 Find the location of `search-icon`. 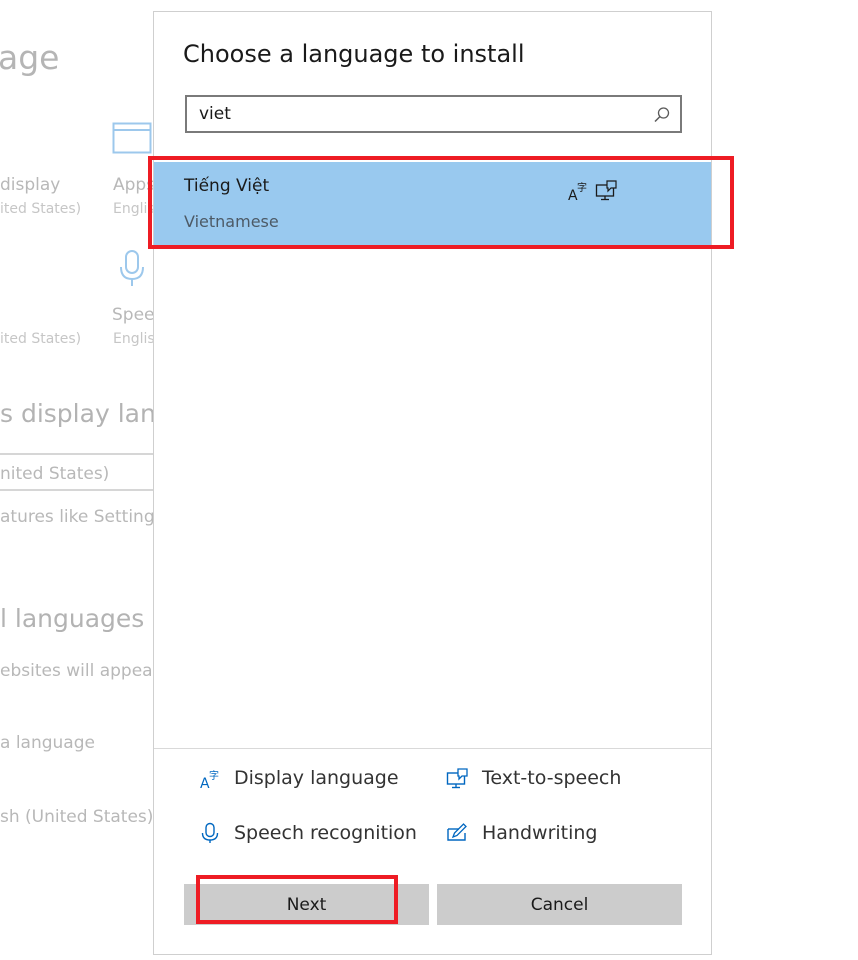

search-icon is located at coordinates (662, 115).